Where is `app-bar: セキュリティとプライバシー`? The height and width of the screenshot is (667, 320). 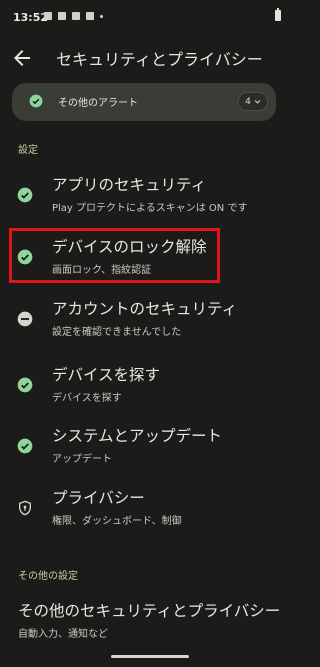 app-bar: セキュリティとプライバシー is located at coordinates (150, 59).